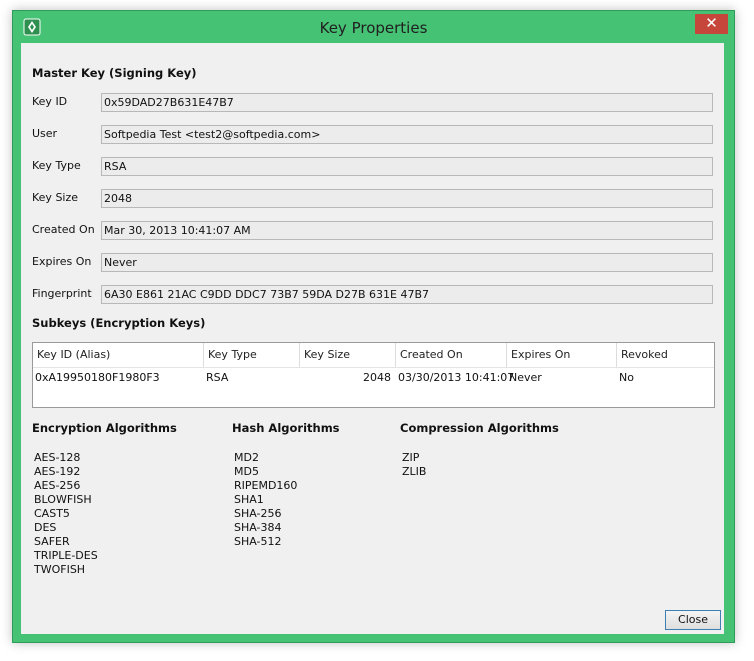 The image size is (754, 661). What do you see at coordinates (407, 198) in the screenshot?
I see `key-size-field: 2048` at bounding box center [407, 198].